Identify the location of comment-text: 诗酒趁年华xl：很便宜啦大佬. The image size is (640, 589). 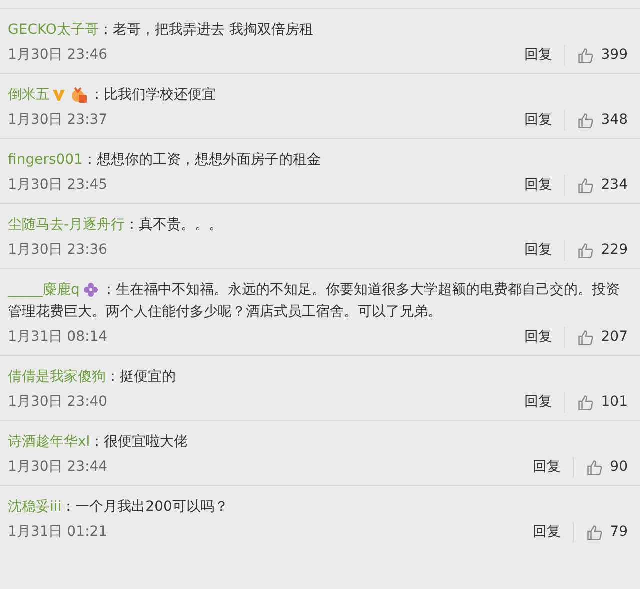
(318, 442).